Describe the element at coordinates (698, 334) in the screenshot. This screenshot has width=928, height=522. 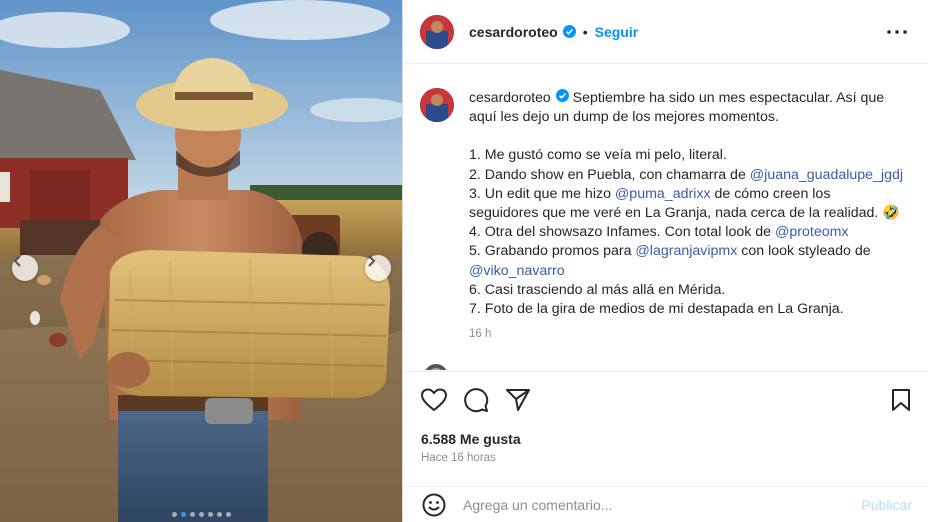
I see `caption-timestamp: 16 h` at that location.